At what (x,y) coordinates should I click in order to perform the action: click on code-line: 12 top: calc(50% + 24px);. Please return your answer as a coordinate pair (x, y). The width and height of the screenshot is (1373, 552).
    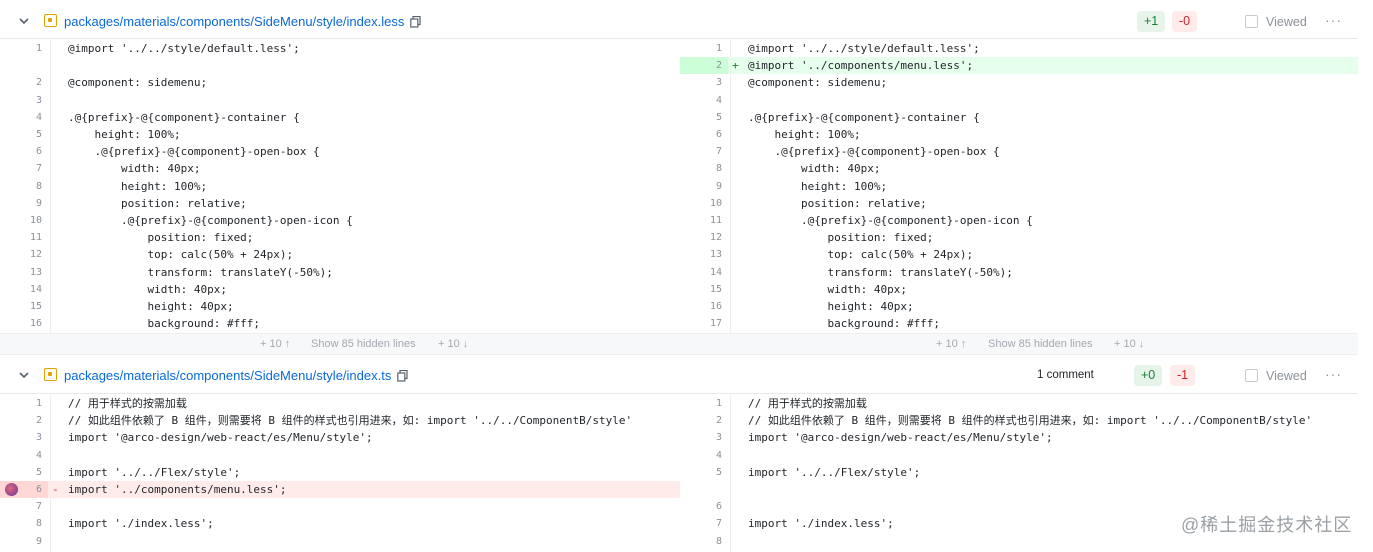
    Looking at the image, I should click on (340, 254).